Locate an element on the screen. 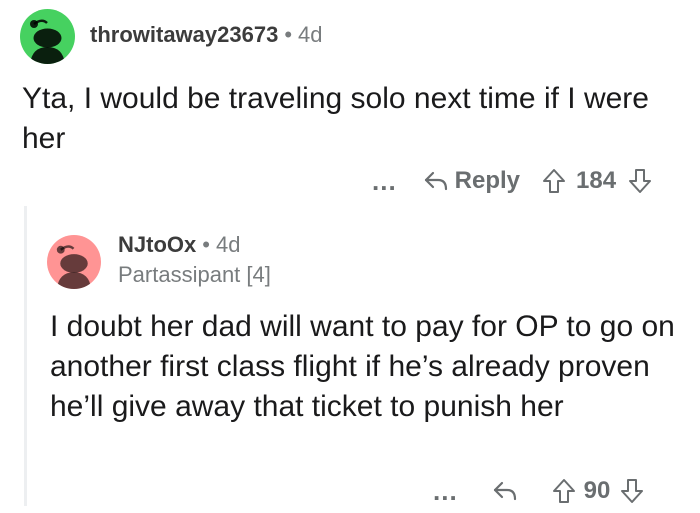  comment-actions: ... Reply 184 is located at coordinates (512, 181).